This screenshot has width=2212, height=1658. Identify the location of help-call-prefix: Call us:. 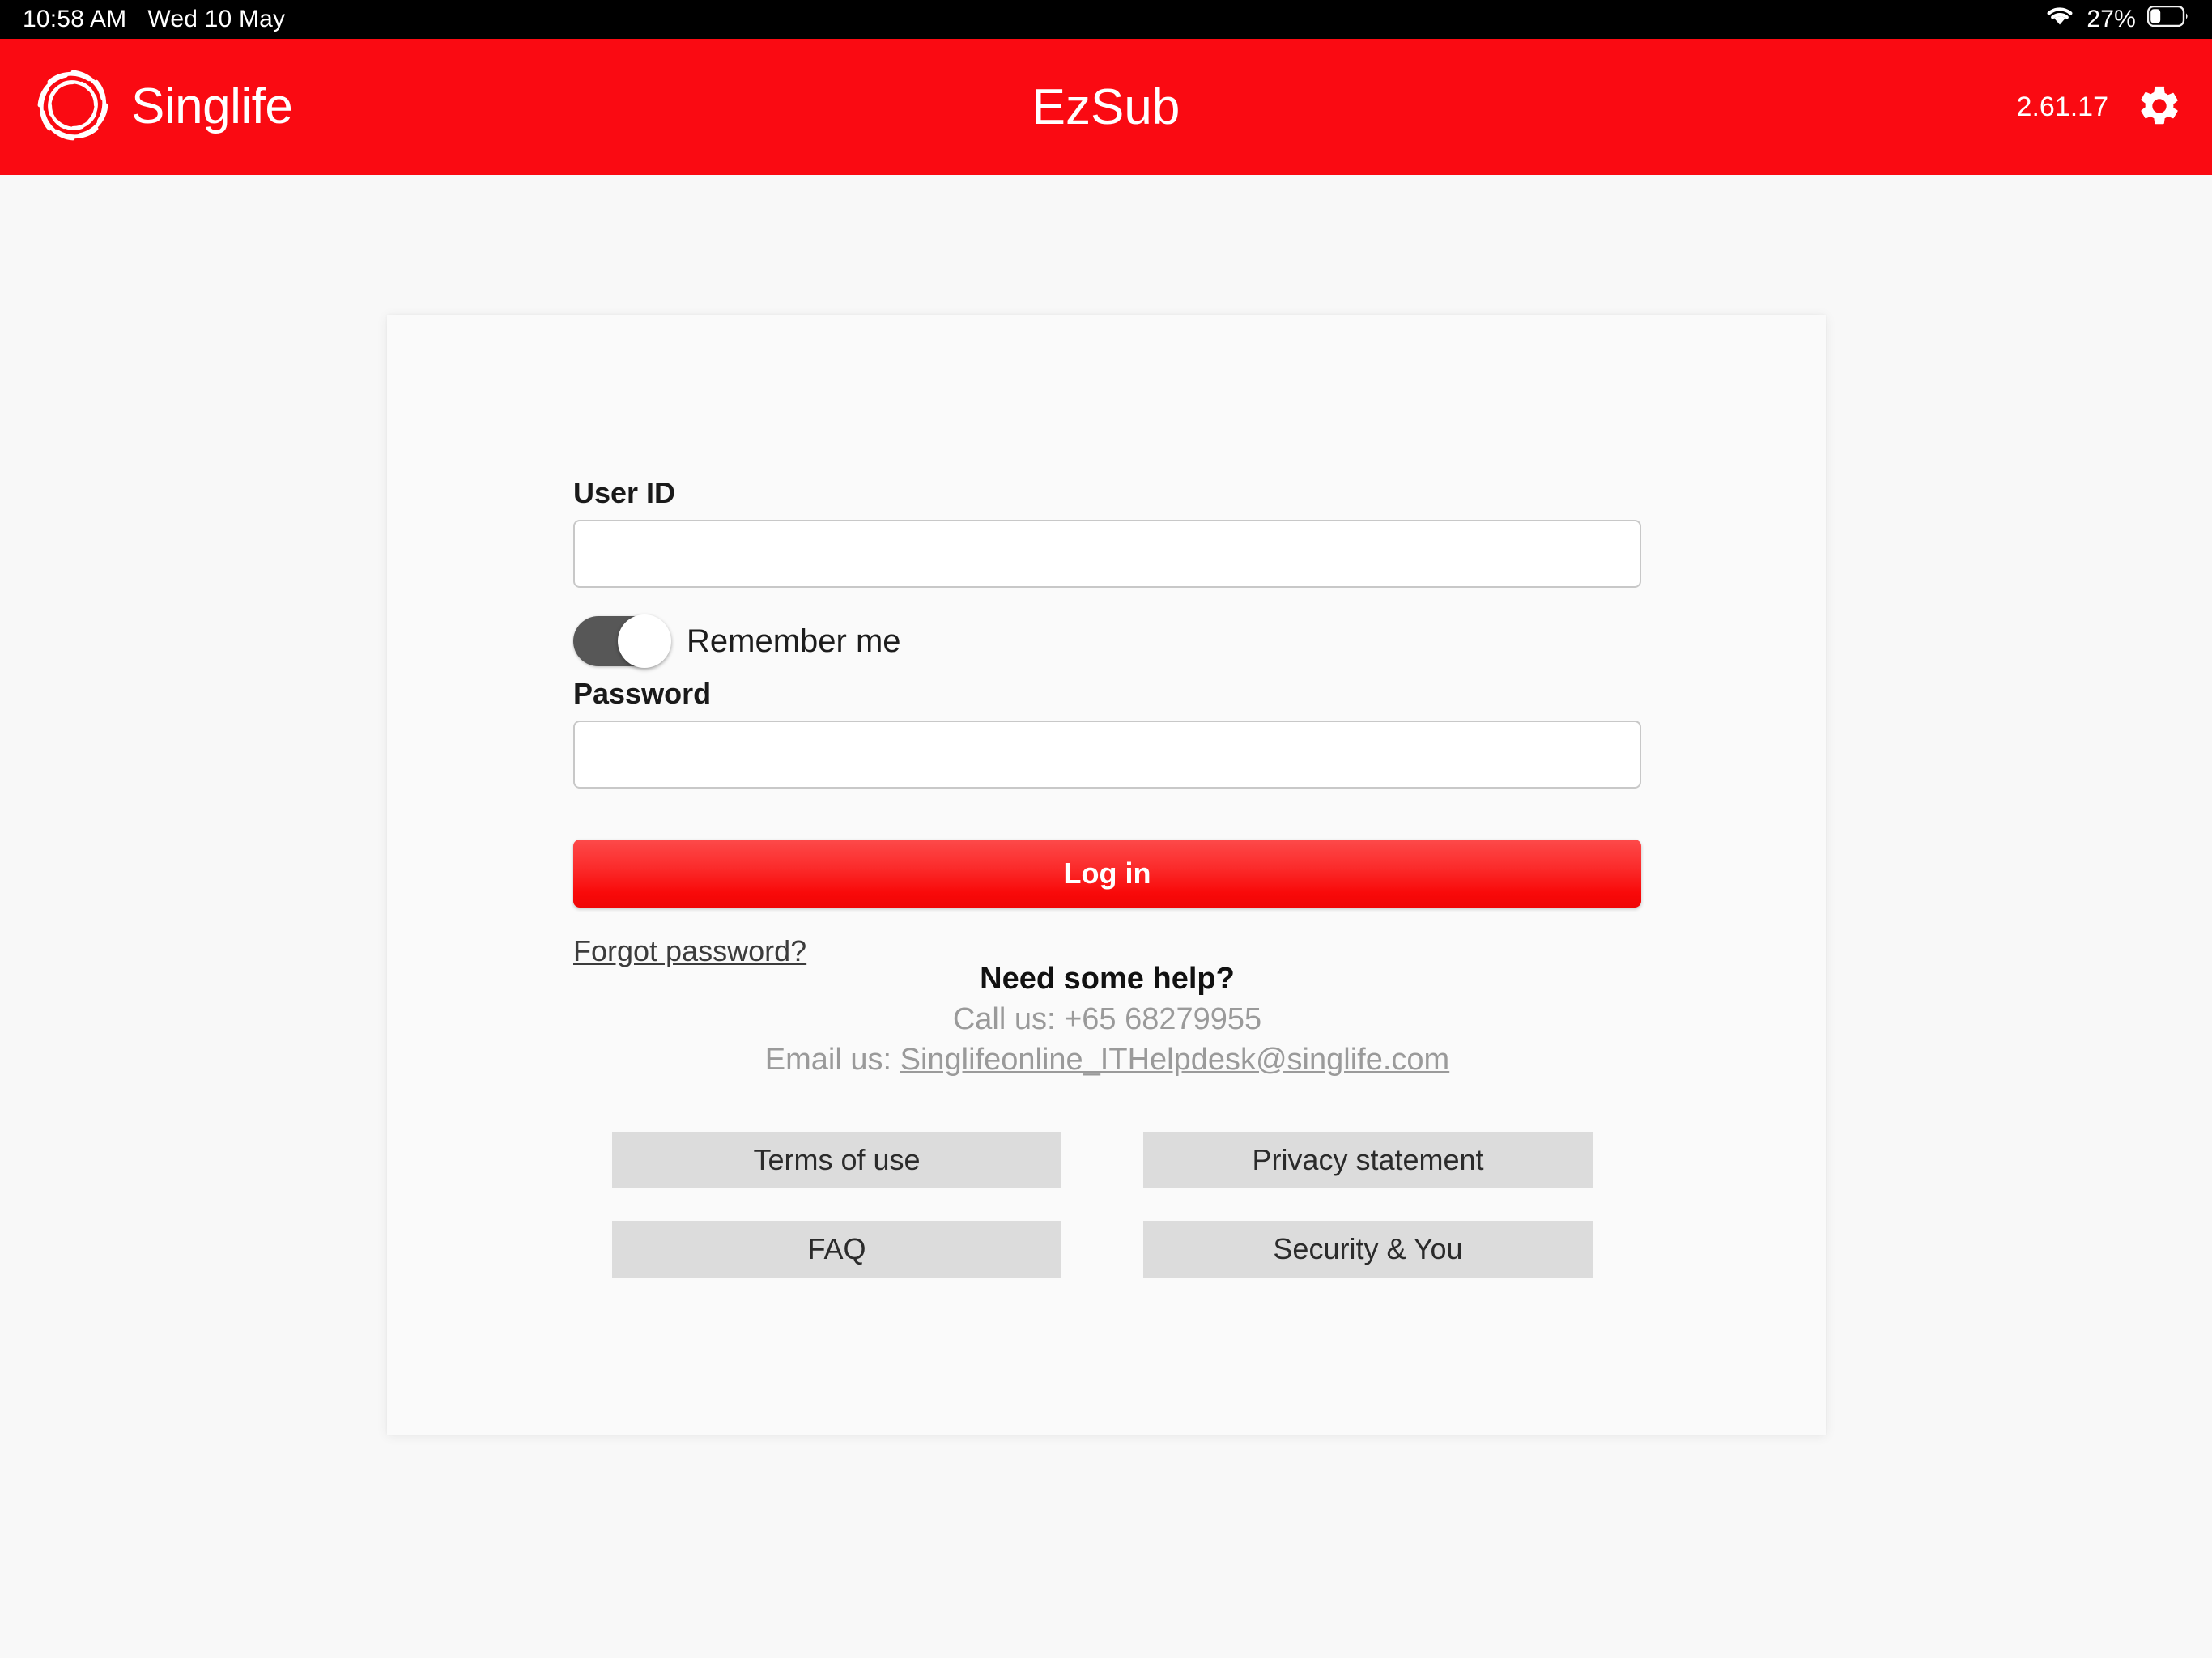
(1009, 1018).